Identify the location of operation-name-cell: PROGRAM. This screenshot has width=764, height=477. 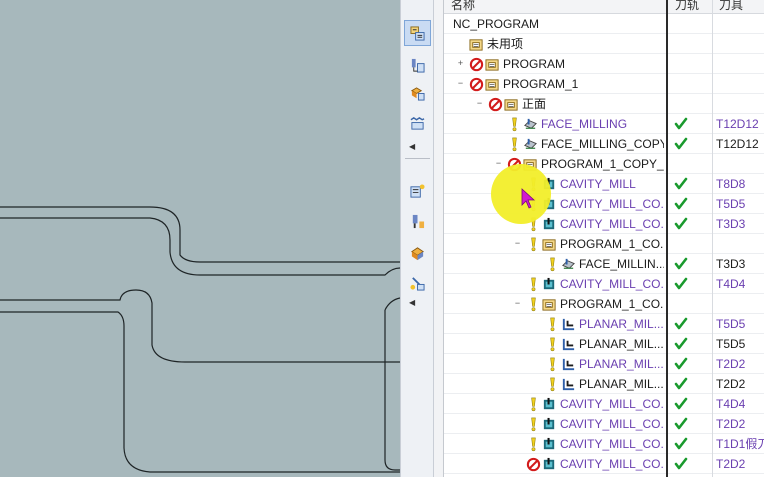
(566, 64).